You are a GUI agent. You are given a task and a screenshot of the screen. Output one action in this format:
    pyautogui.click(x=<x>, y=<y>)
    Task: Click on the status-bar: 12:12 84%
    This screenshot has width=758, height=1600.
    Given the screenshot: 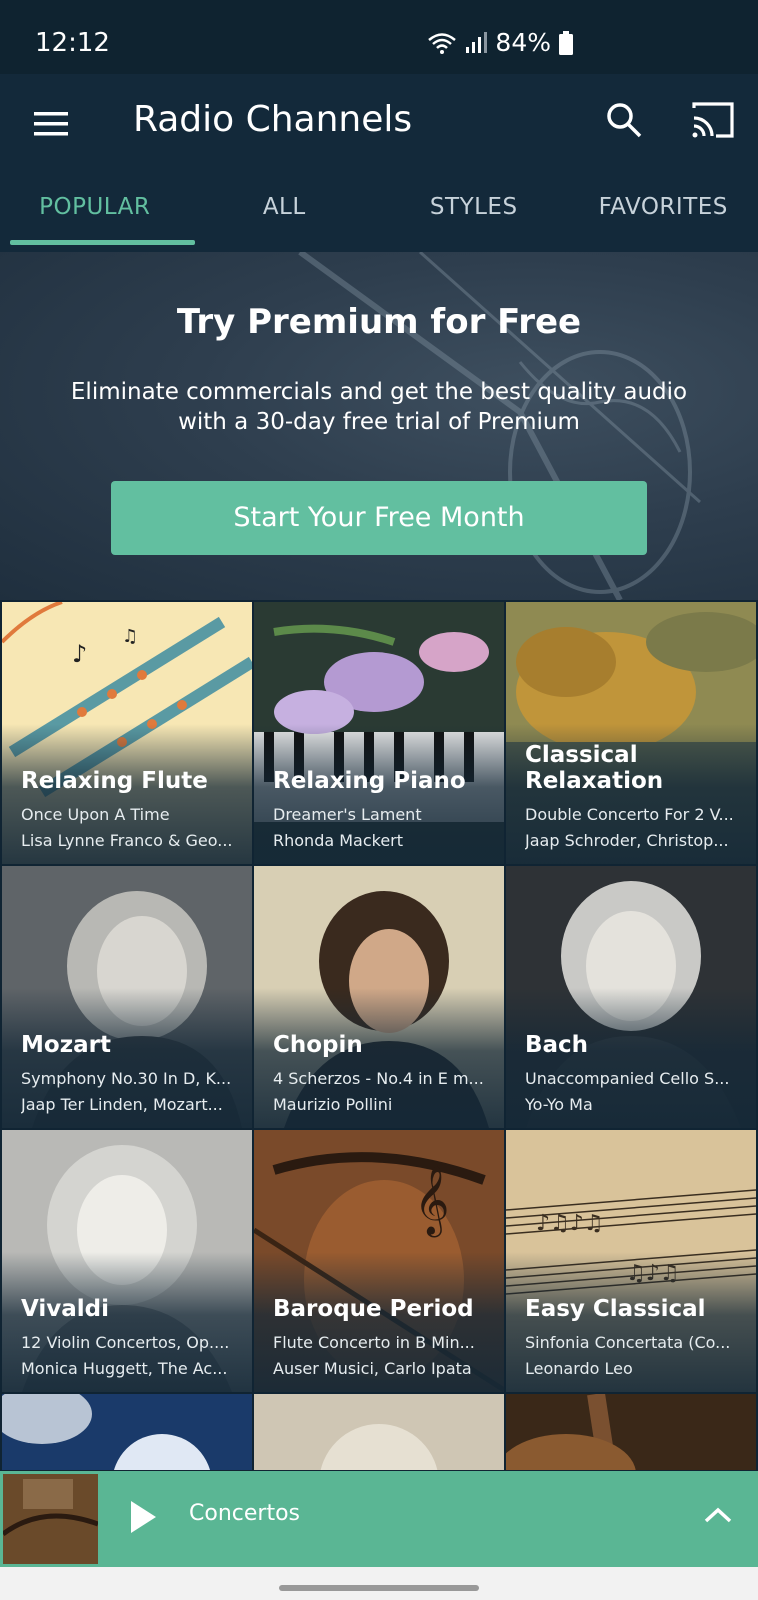 What is the action you would take?
    pyautogui.click(x=379, y=37)
    